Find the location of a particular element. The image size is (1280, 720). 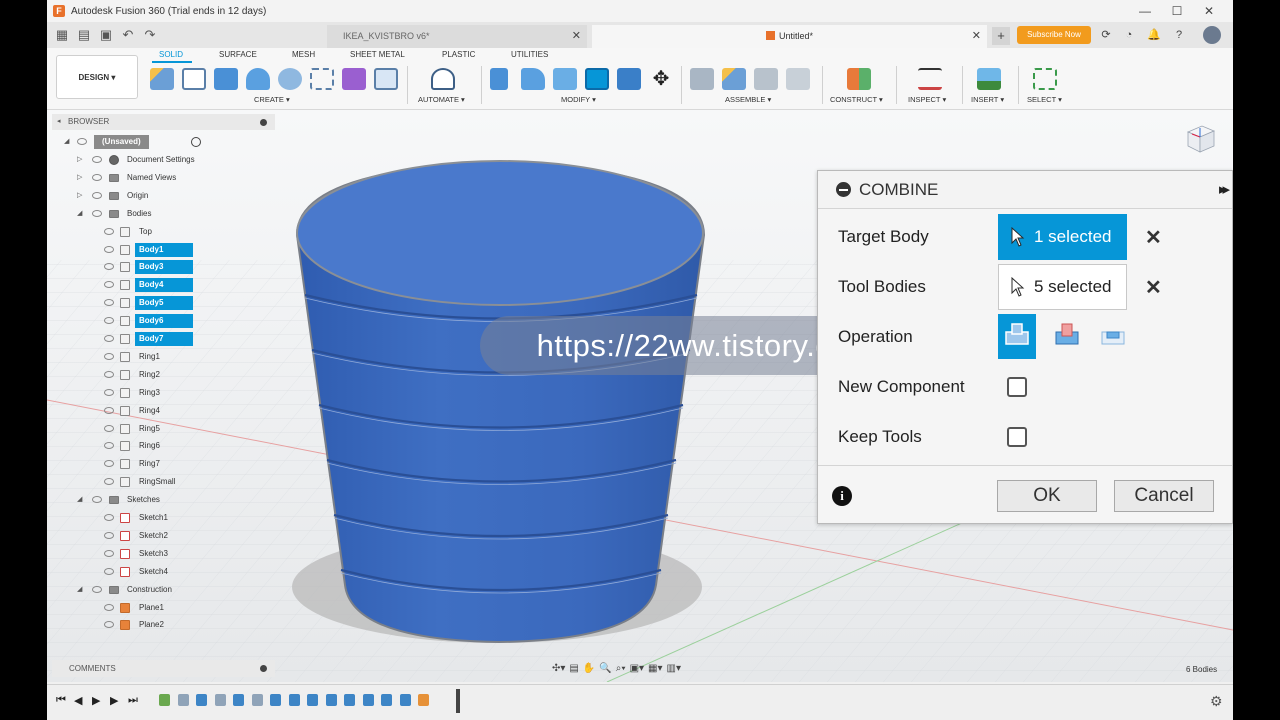

view-cube is located at coordinates (1200, 140).